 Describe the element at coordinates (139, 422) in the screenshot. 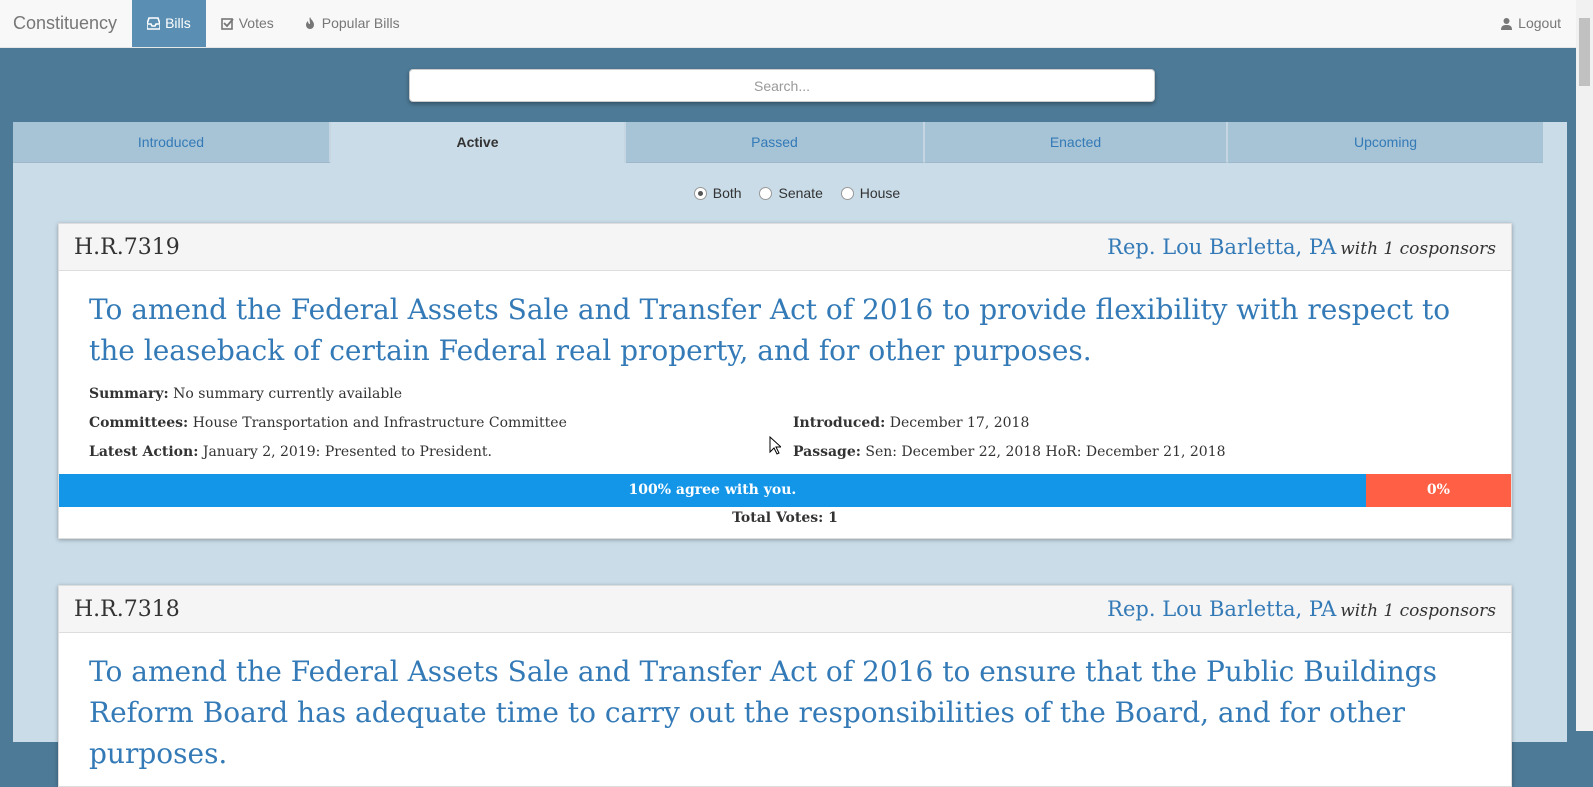

I see `committees-label: Committees:` at that location.